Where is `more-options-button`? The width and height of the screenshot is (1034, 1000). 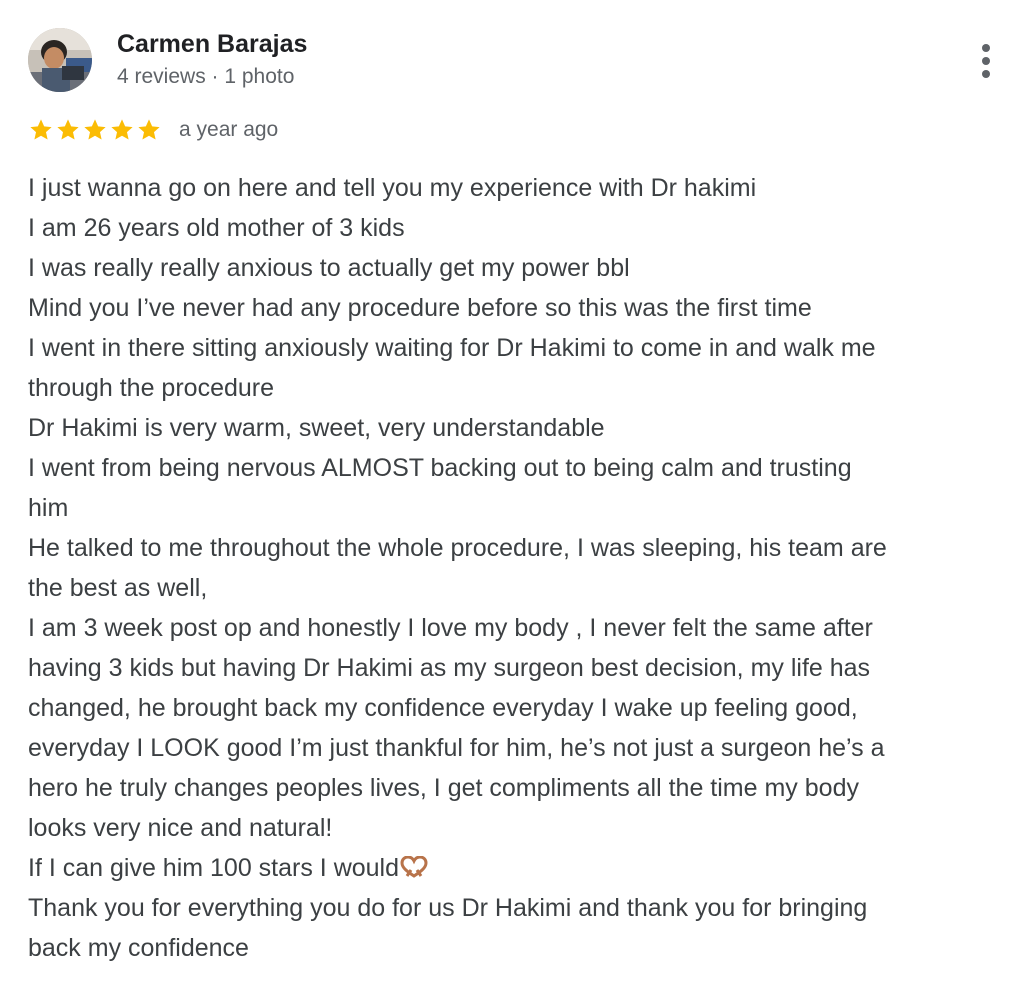
more-options-button is located at coordinates (986, 61).